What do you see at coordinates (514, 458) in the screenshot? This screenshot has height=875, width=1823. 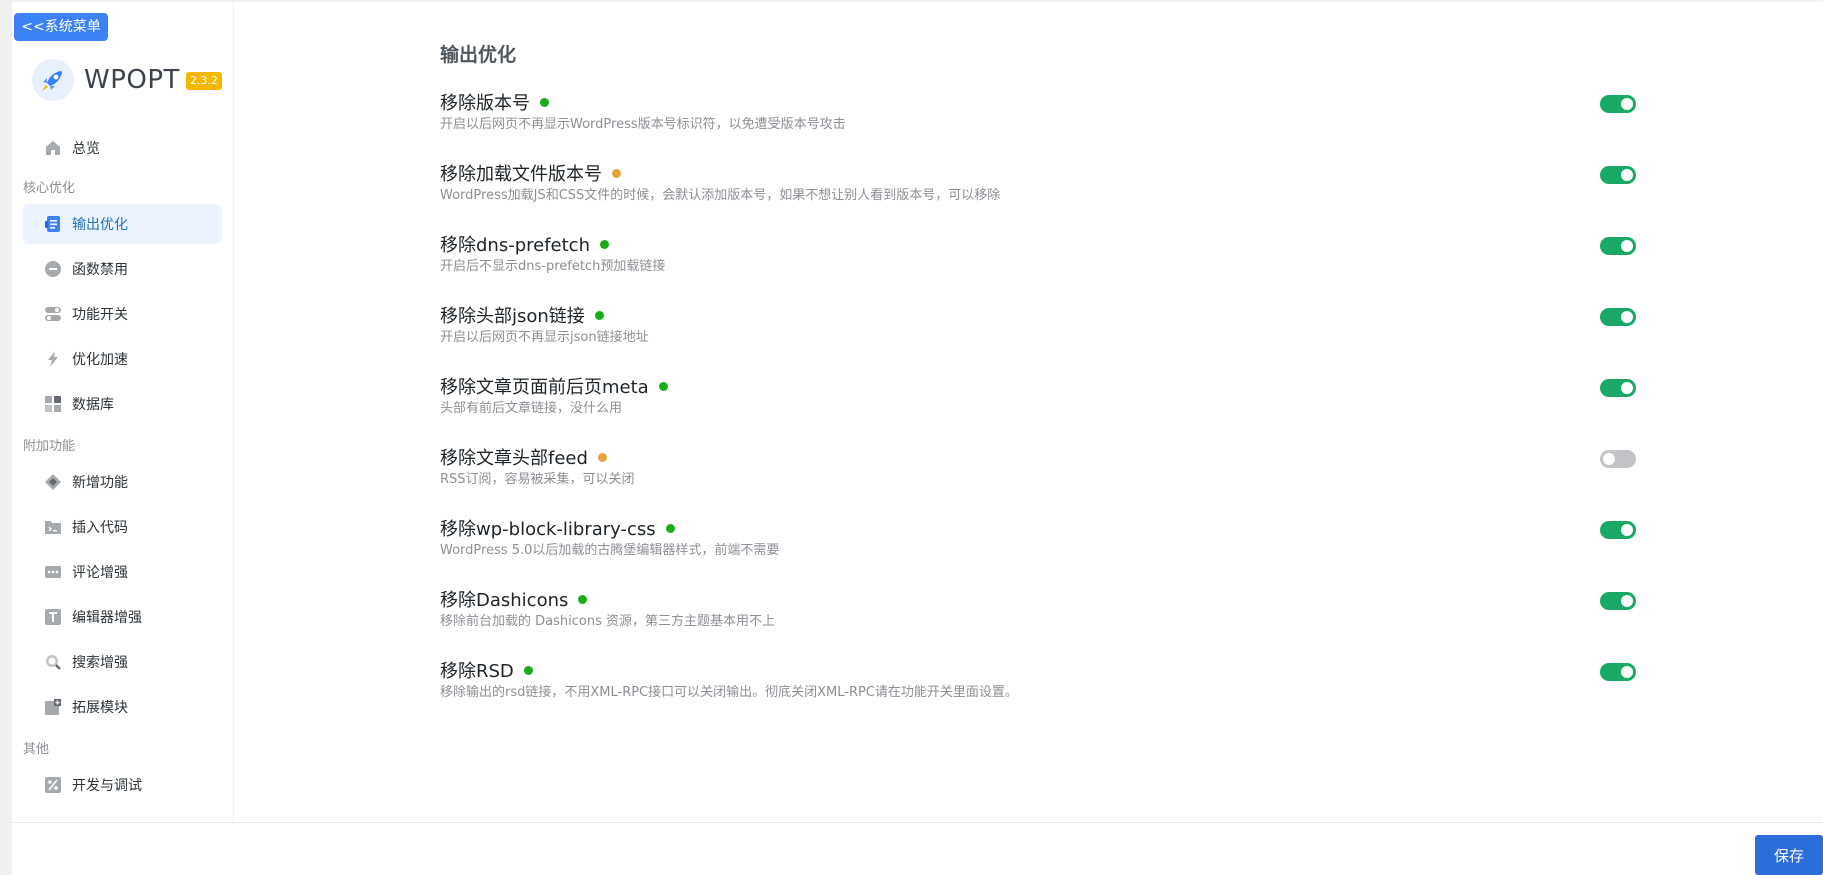 I see `option-title-text: 移除文章头部feed` at bounding box center [514, 458].